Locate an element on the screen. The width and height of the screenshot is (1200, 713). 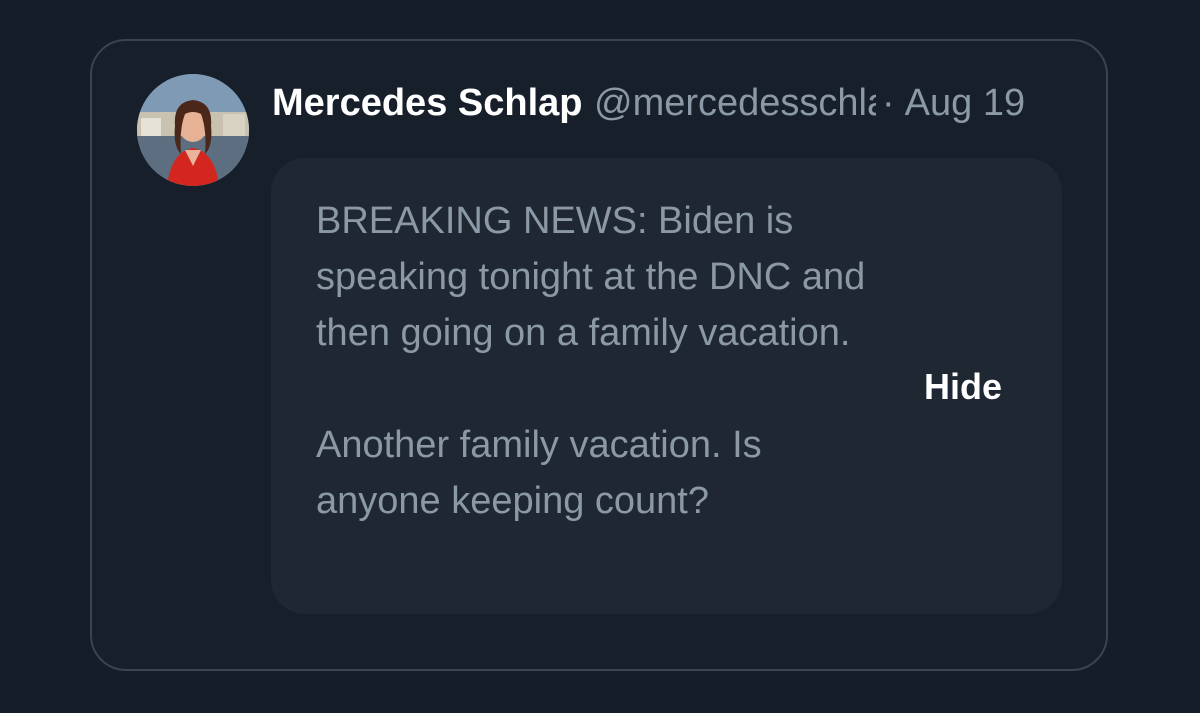
hide-button: Hide is located at coordinates (963, 387).